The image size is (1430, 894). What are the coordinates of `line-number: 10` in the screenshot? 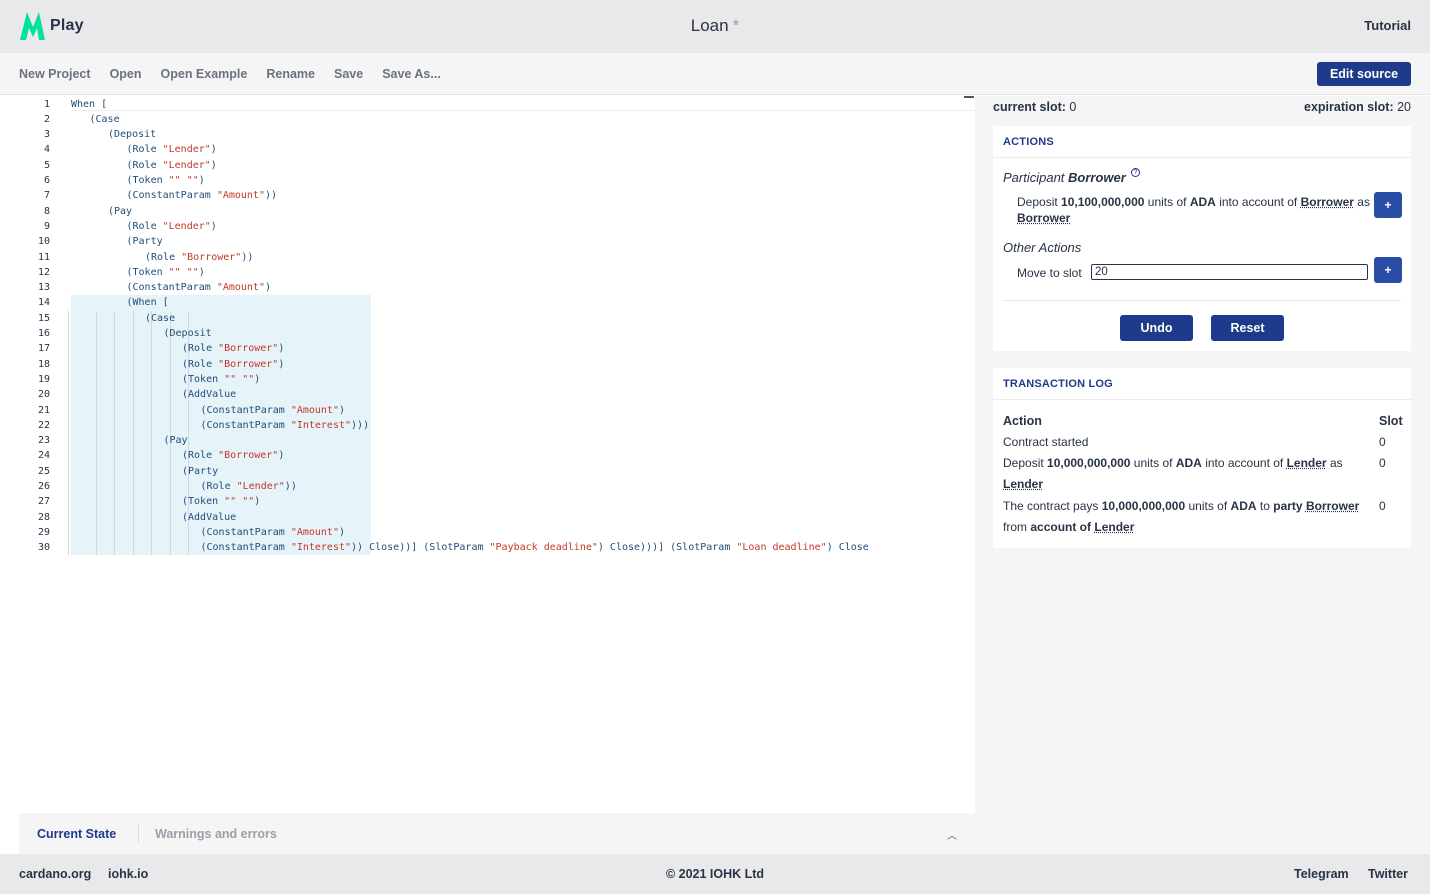 It's located at (43, 242).